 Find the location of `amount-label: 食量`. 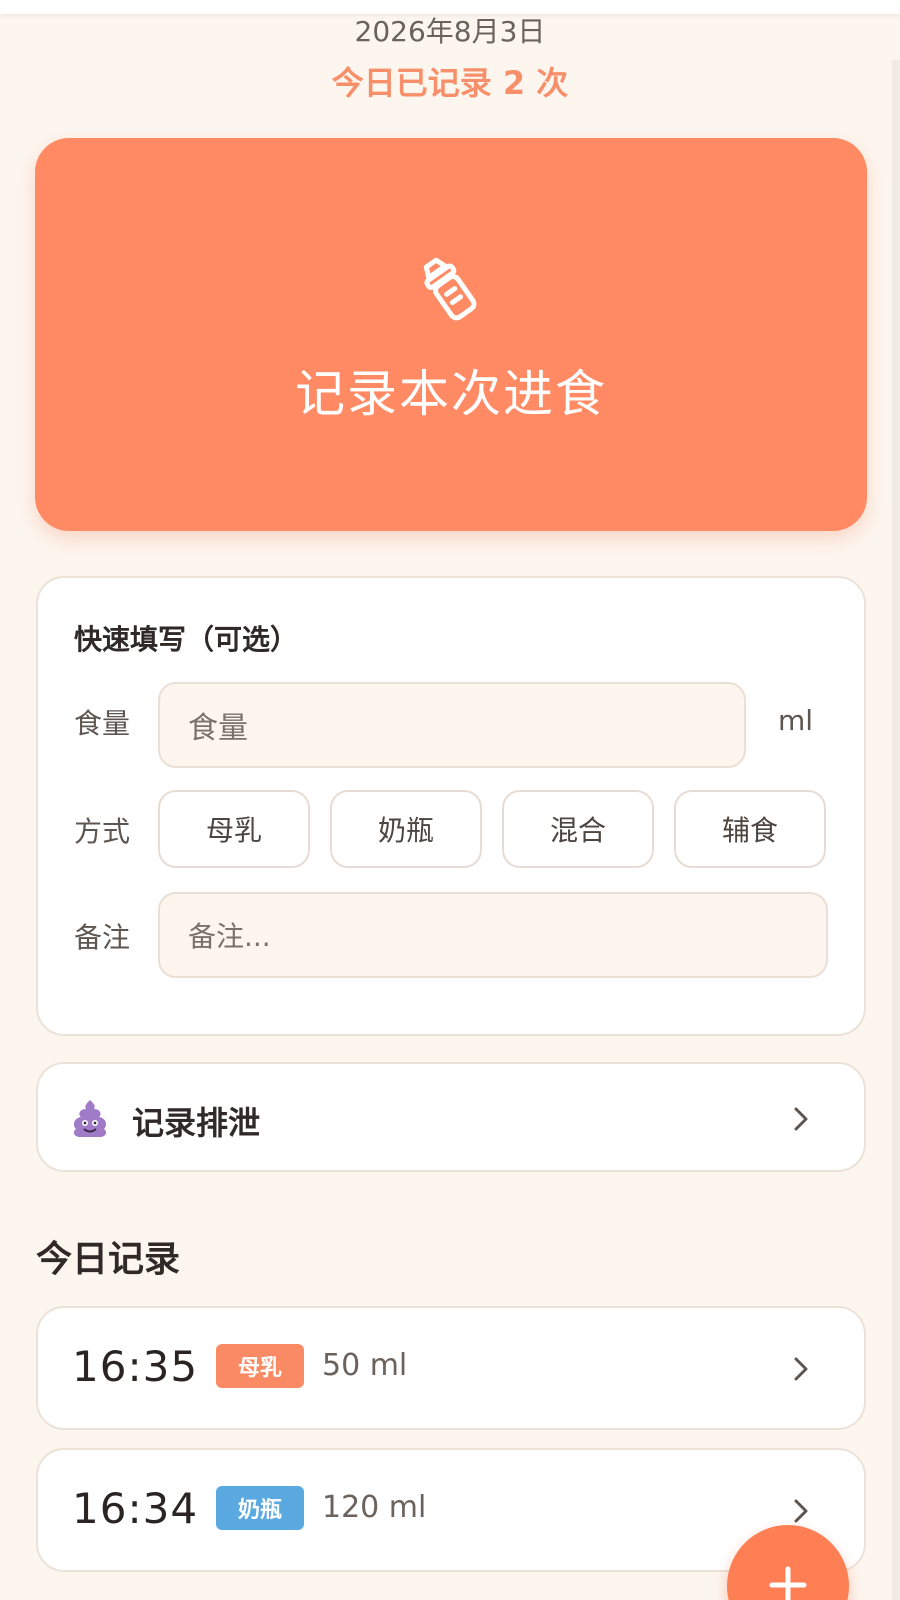

amount-label: 食量 is located at coordinates (102, 723).